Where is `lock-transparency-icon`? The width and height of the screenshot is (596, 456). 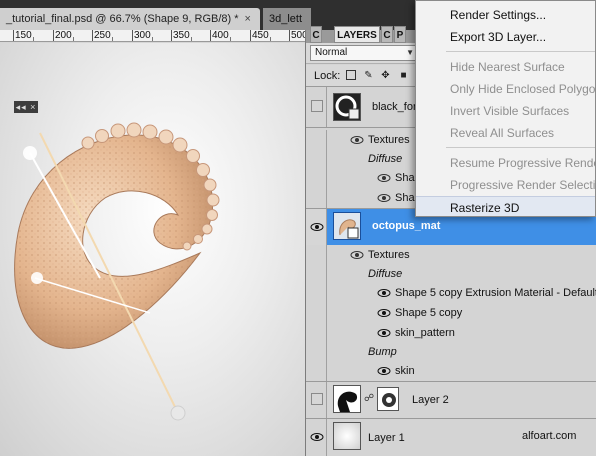
lock-transparency-icon is located at coordinates (351, 75).